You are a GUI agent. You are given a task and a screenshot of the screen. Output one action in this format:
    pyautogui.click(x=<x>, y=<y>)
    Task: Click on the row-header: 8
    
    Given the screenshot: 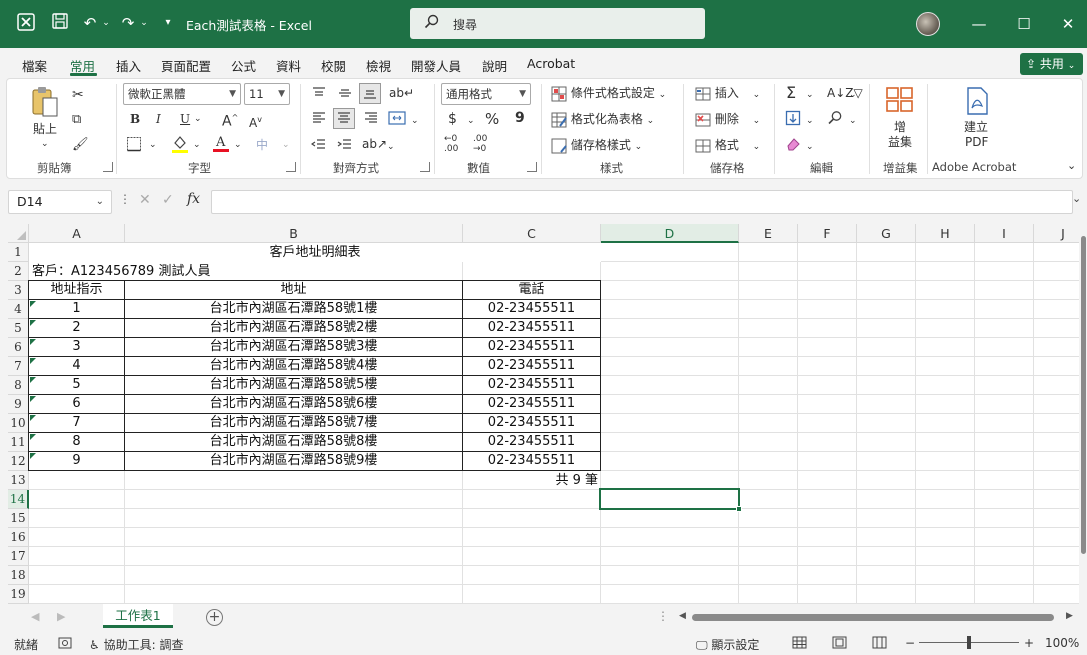 What is the action you would take?
    pyautogui.click(x=18, y=385)
    